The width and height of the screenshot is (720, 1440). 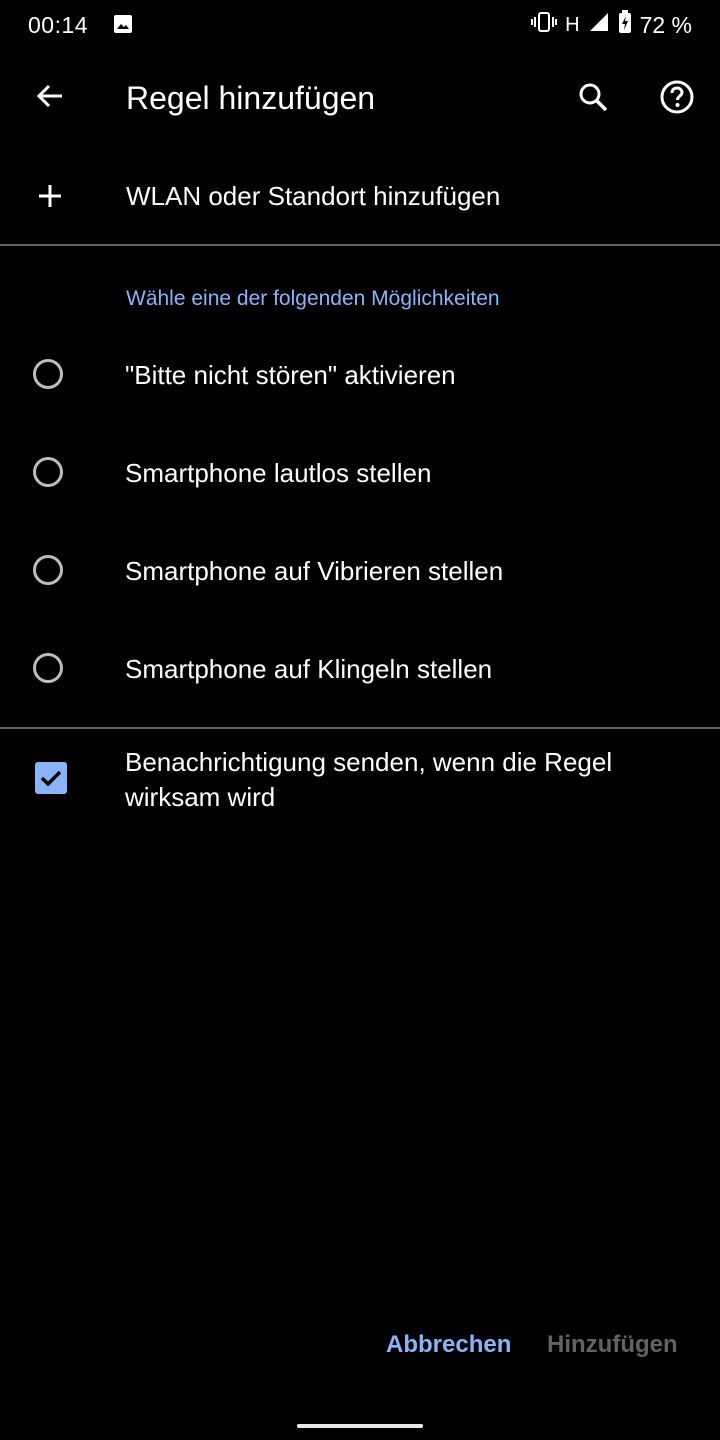 I want to click on option-label: "Bitte nicht stören" aktivieren, so click(x=290, y=375).